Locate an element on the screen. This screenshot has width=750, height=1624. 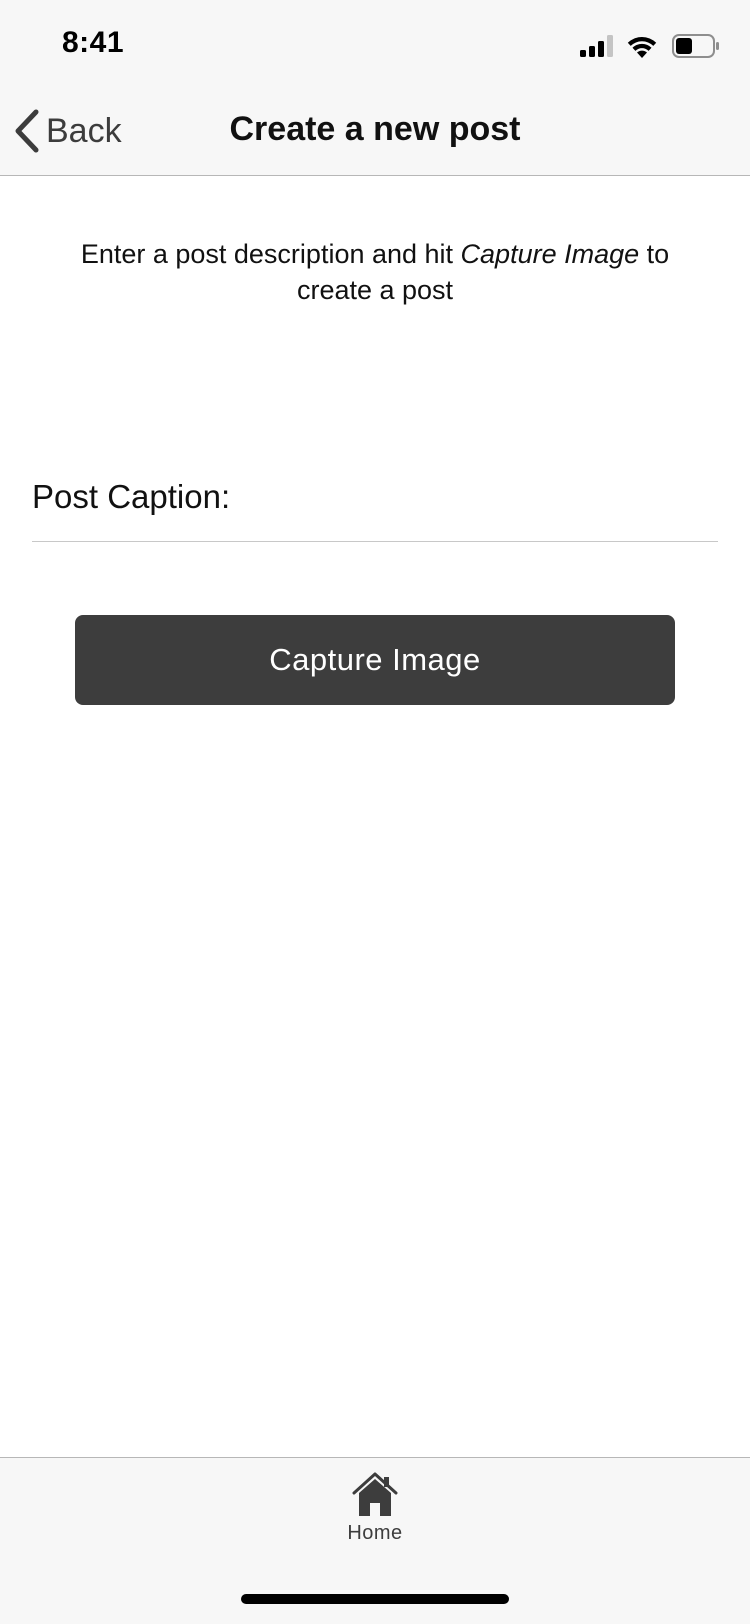
tab-bar: Home is located at coordinates (375, 1540).